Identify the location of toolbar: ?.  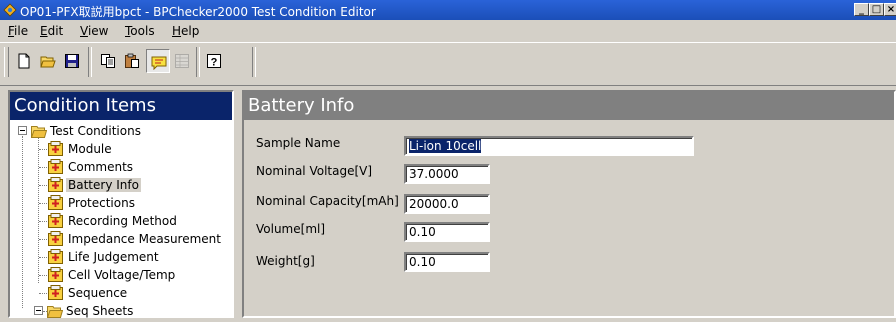
(448, 64).